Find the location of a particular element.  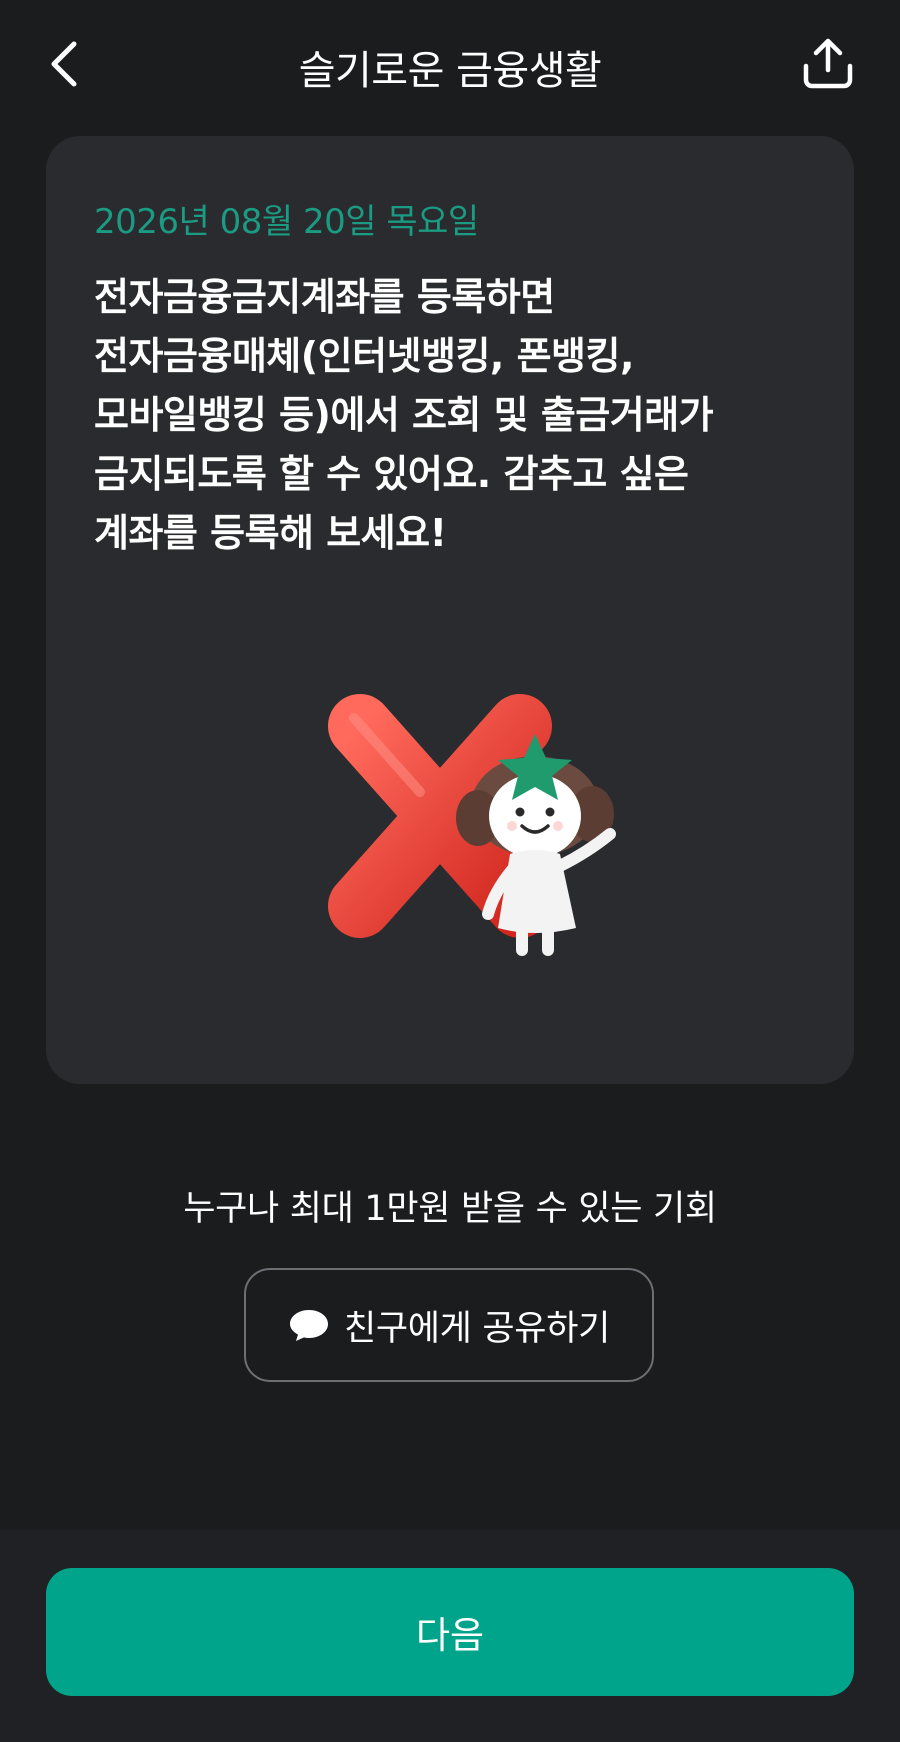

chat-bubble-icon is located at coordinates (308, 1325).